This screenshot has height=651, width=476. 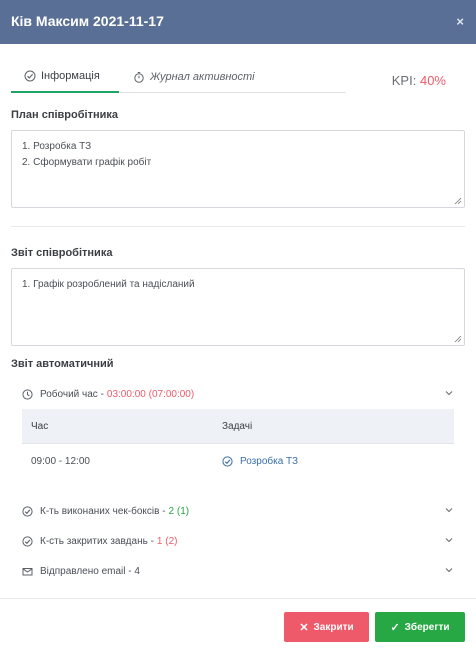 I want to click on save-button: ✓ Зберегти, so click(x=420, y=627).